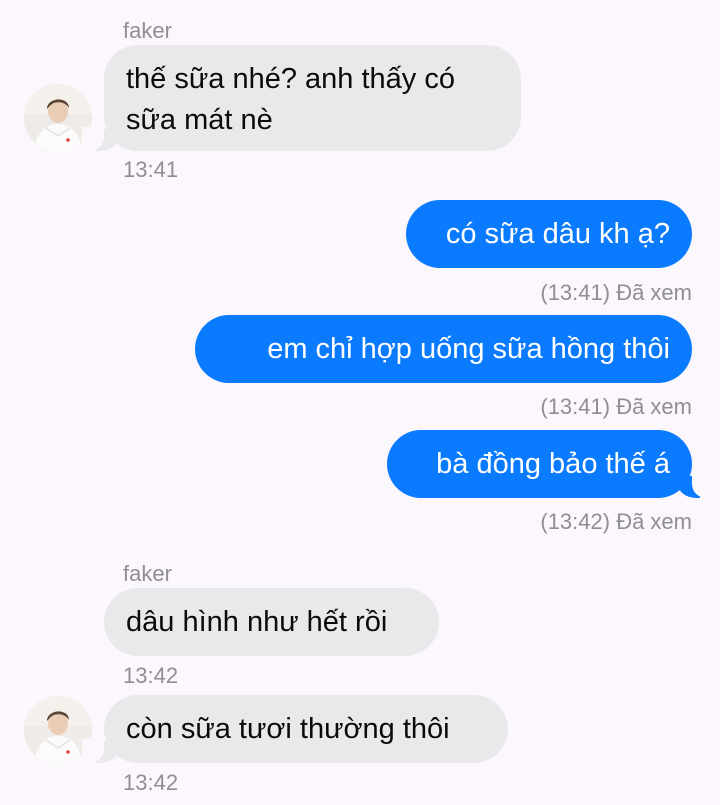  Describe the element at coordinates (557, 234) in the screenshot. I see `message-text: có sữa dâu kh ạ?` at that location.